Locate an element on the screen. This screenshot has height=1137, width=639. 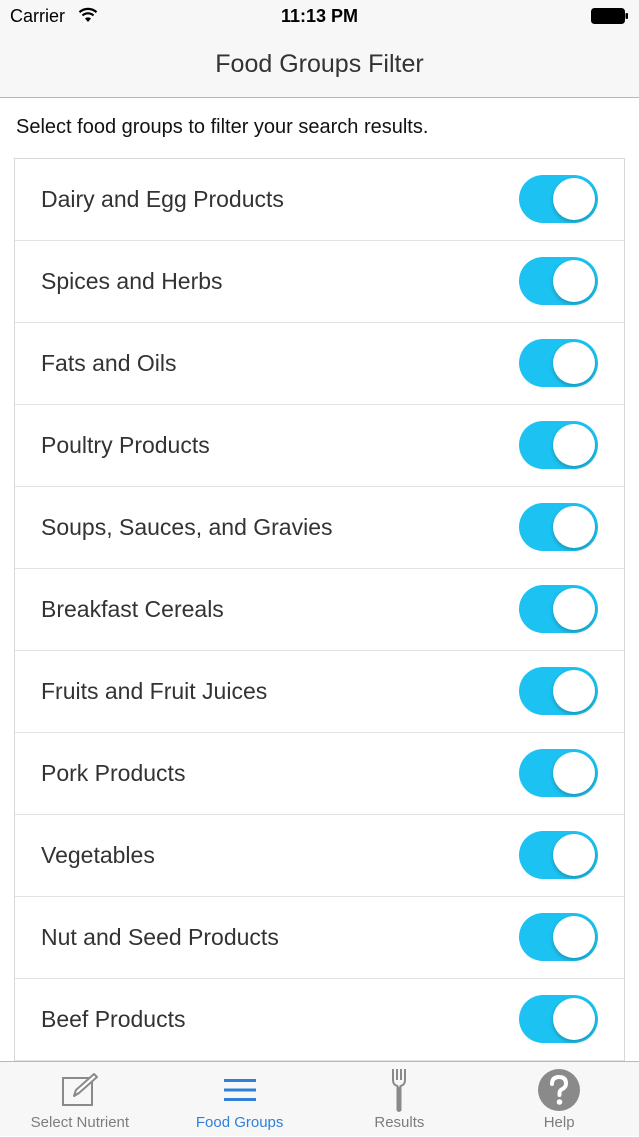
tab-select-nutrient: Select Nutrient is located at coordinates (80, 1099).